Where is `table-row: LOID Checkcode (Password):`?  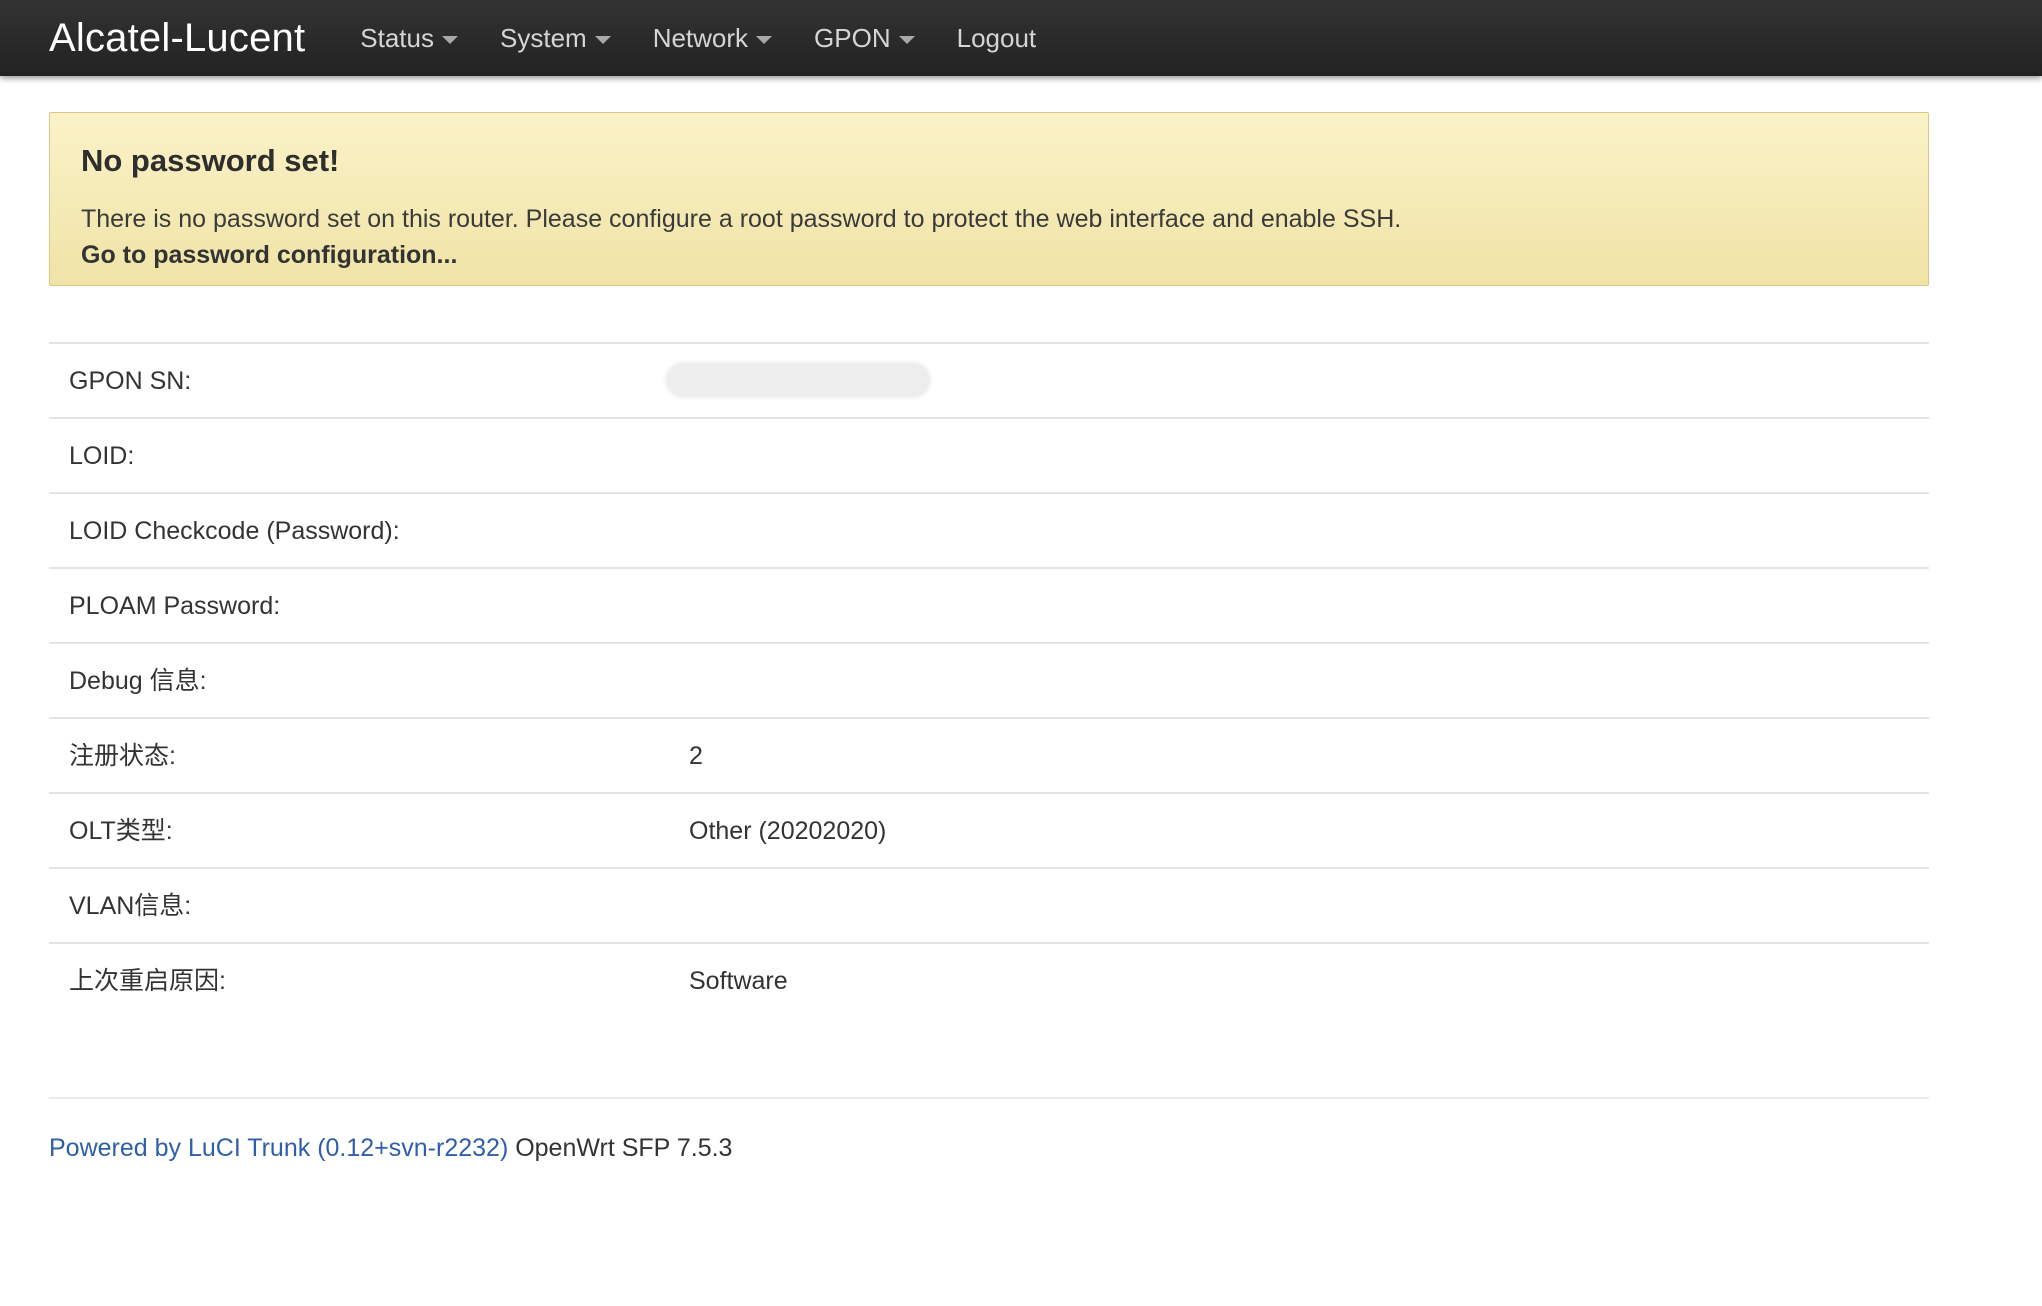
table-row: LOID Checkcode (Password): is located at coordinates (989, 529).